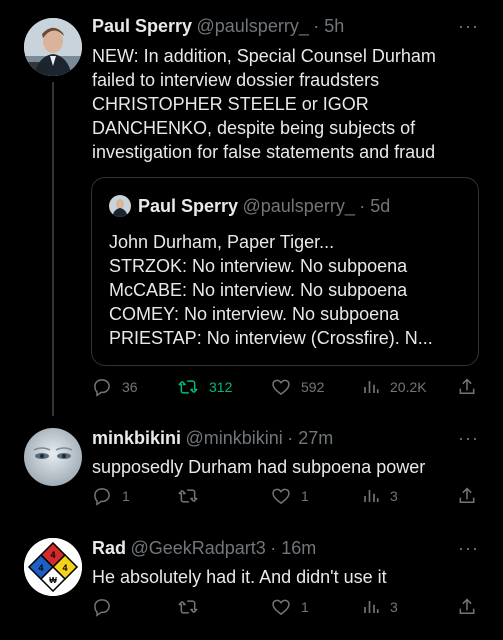 This screenshot has width=503, height=640. I want to click on author-name: Paul Sperry, so click(142, 26).